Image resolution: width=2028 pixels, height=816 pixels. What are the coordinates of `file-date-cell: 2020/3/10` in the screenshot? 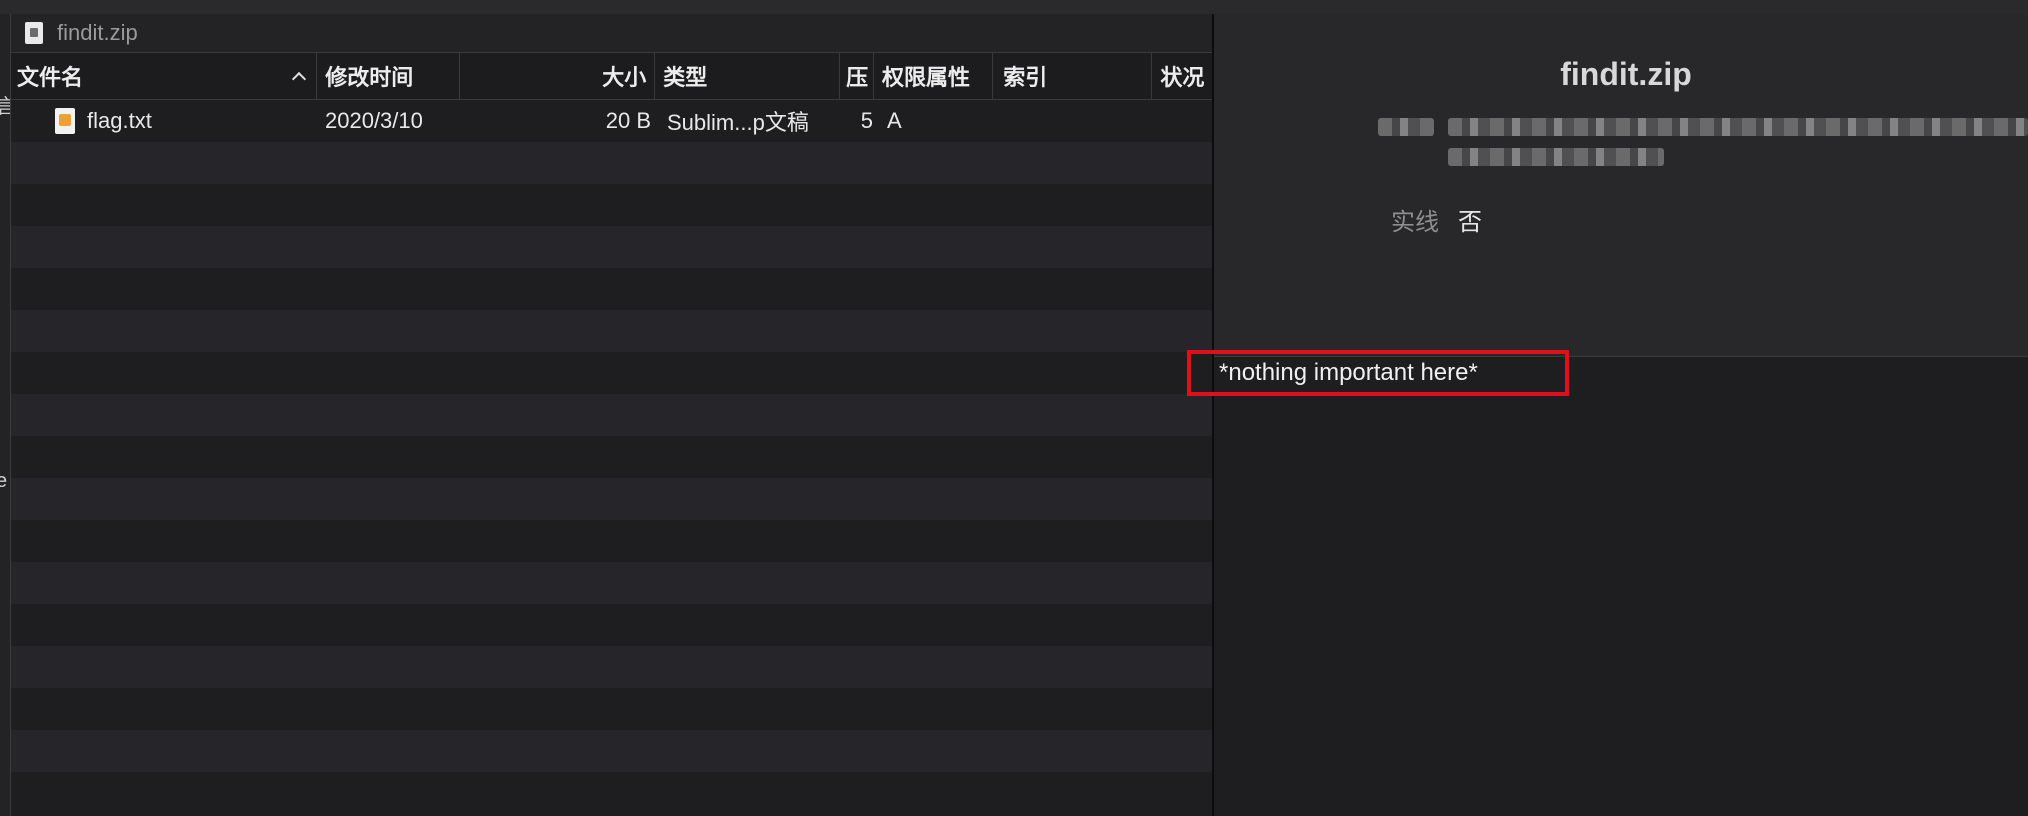 It's located at (374, 120).